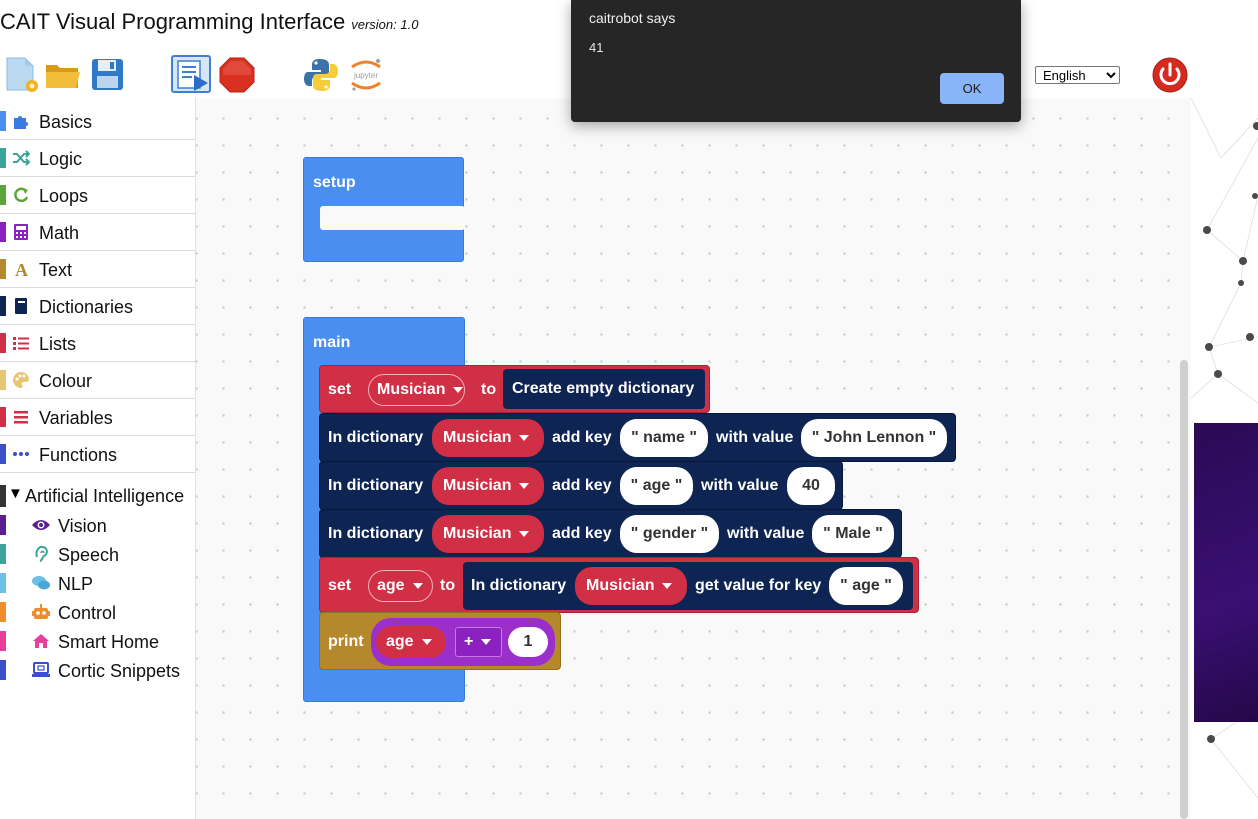  I want to click on new-file-icon, so click(23, 75).